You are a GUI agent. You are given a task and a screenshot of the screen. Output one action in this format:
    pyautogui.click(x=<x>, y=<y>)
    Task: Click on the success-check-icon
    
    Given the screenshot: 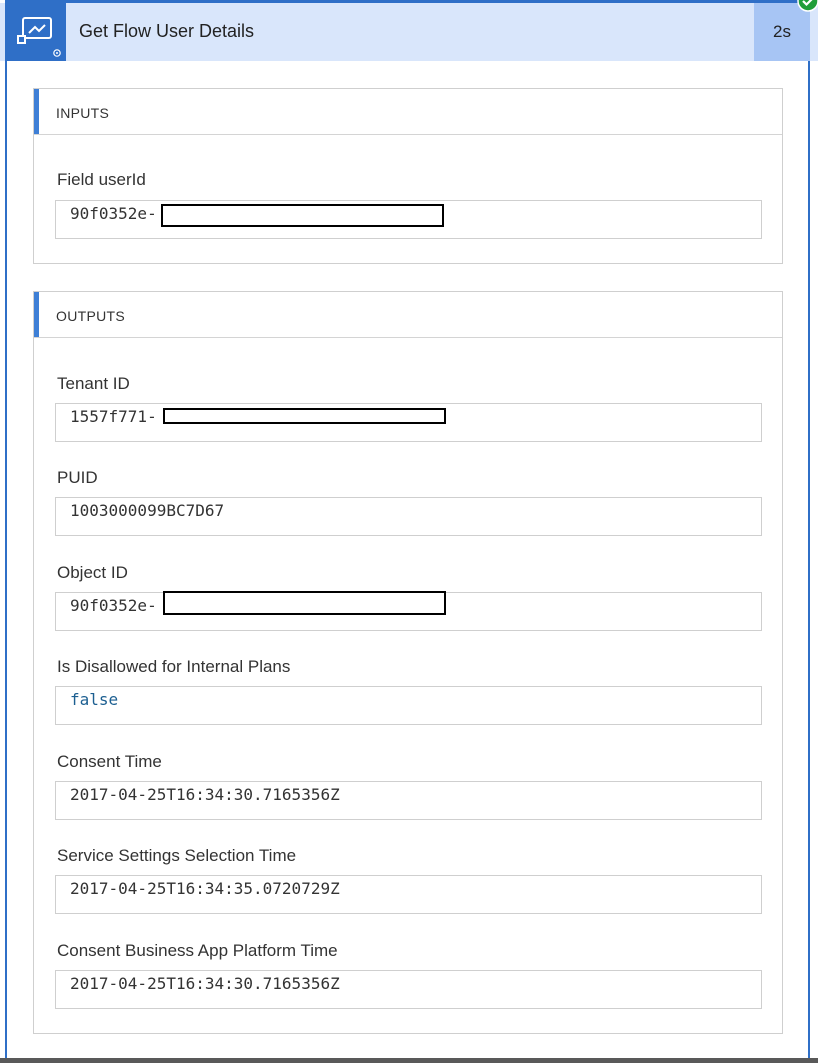 What is the action you would take?
    pyautogui.click(x=807, y=6)
    